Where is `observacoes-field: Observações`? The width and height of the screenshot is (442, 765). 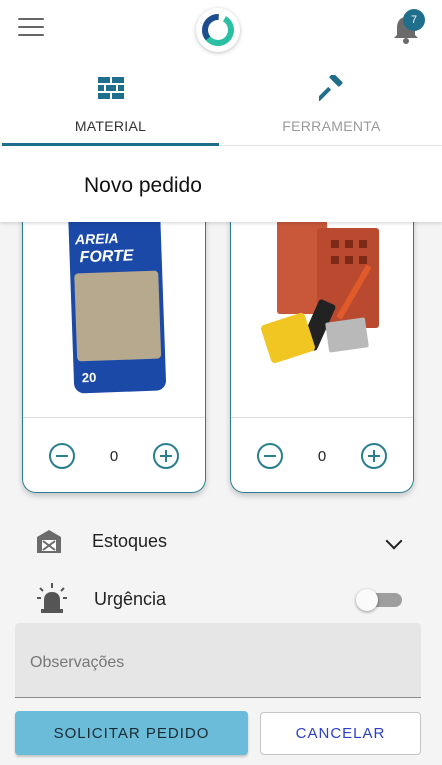
observacoes-field: Observações is located at coordinates (218, 660).